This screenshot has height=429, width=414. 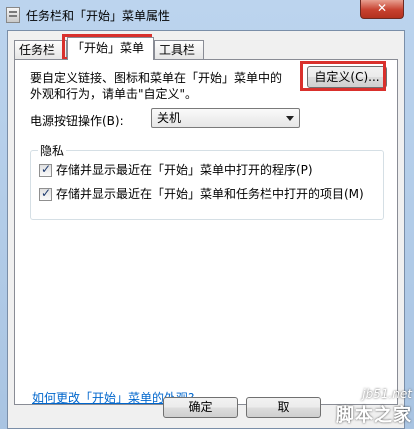 What do you see at coordinates (156, 86) in the screenshot?
I see `customize-description: 要自定义链接、图标和菜单在「开始」菜单中的外观和行为，请单击"自定义"。` at bounding box center [156, 86].